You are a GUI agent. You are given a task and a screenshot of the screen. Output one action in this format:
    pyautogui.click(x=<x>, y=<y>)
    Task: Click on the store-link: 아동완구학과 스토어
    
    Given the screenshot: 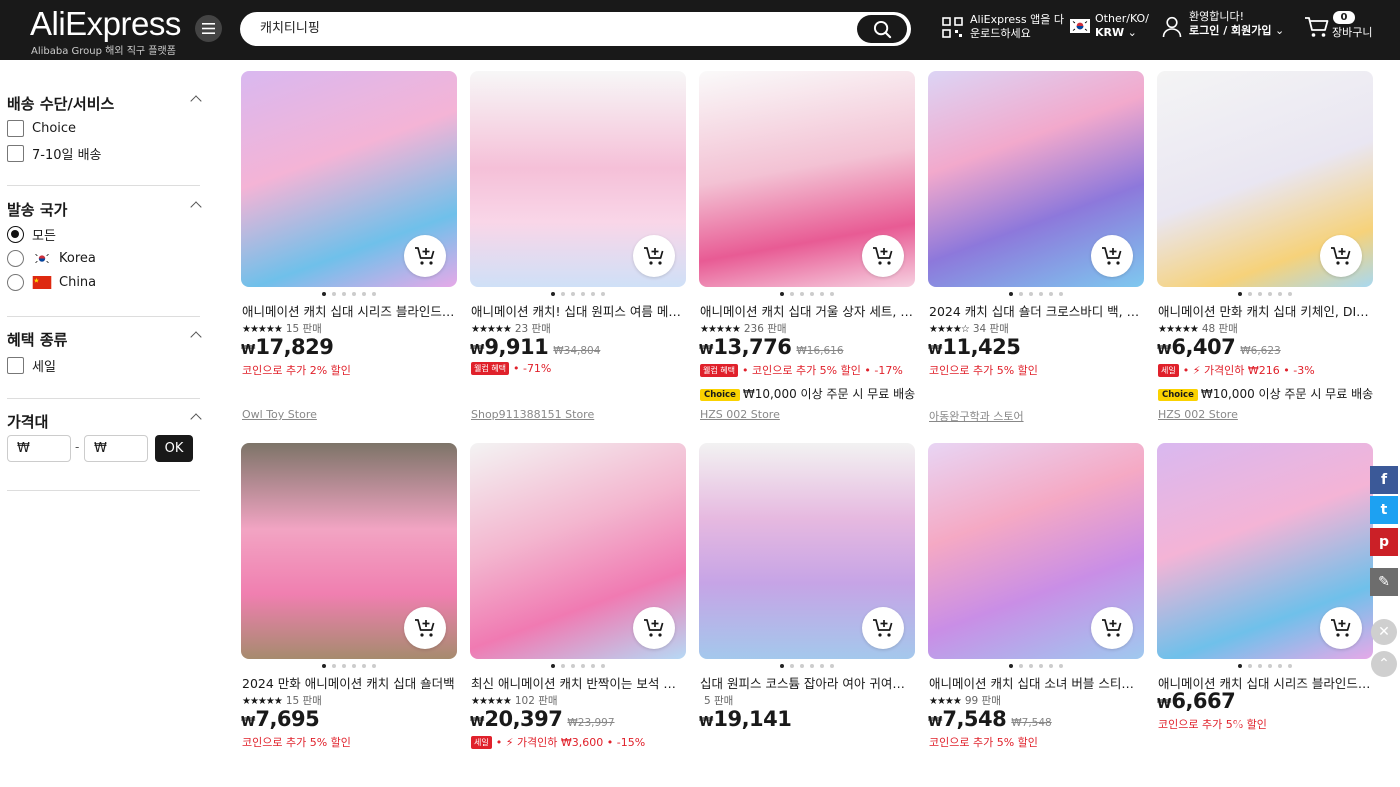 What is the action you would take?
    pyautogui.click(x=976, y=416)
    